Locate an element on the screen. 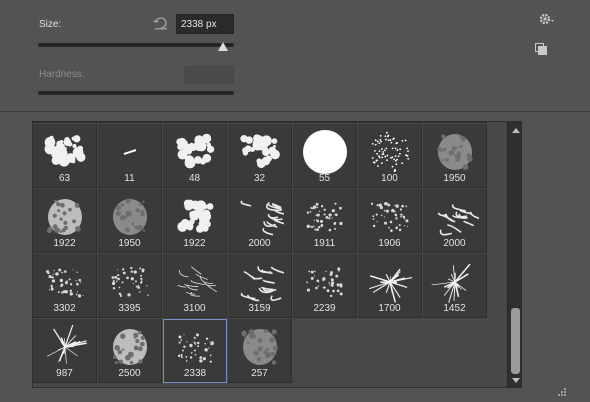 The height and width of the screenshot is (402, 590). hardness-slider is located at coordinates (136, 93).